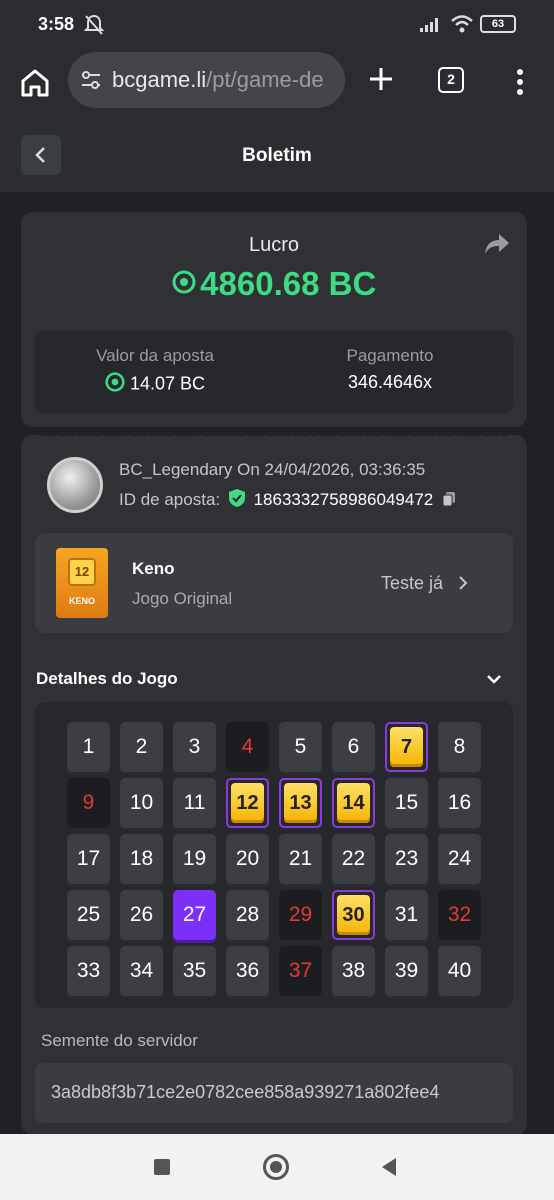  What do you see at coordinates (451, 80) in the screenshot?
I see `tab-switcher-button: 2` at bounding box center [451, 80].